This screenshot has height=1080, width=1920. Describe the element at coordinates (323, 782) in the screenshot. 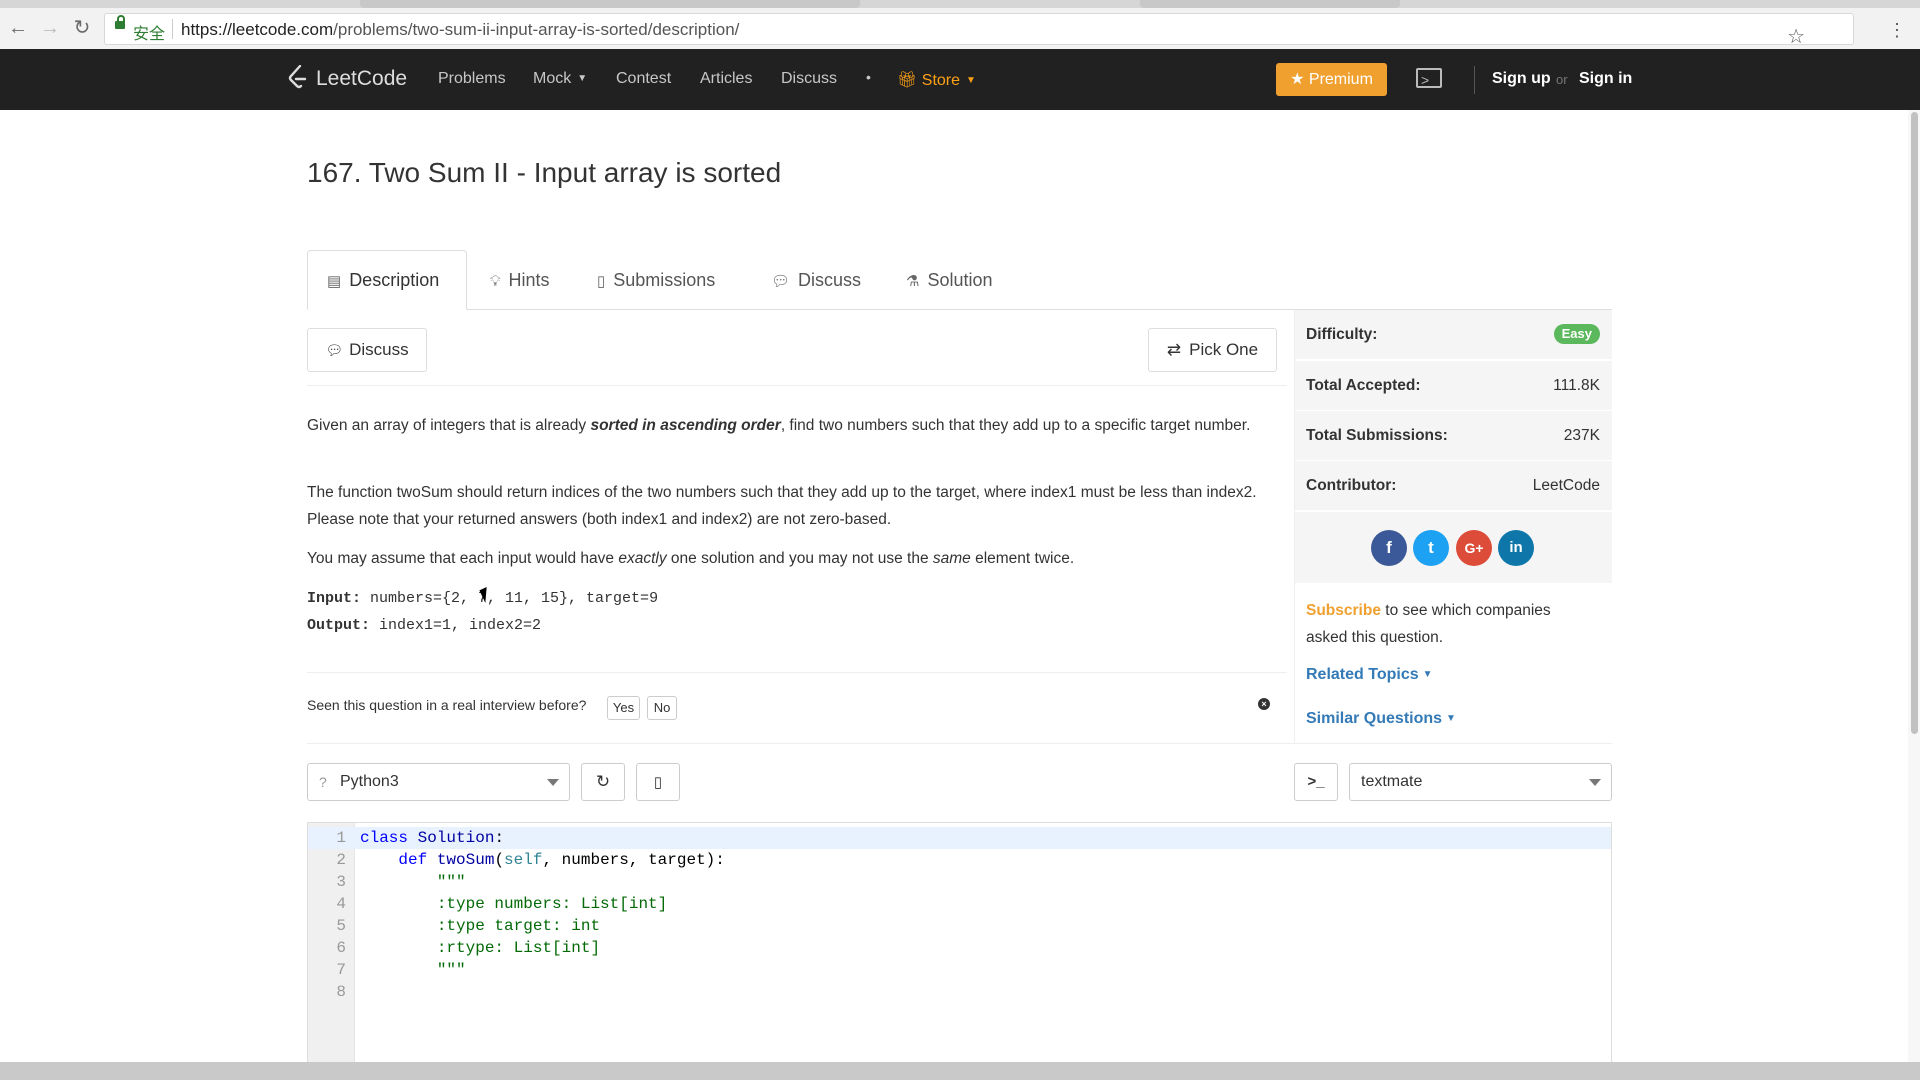

I see `question-circle-icon: ?` at that location.